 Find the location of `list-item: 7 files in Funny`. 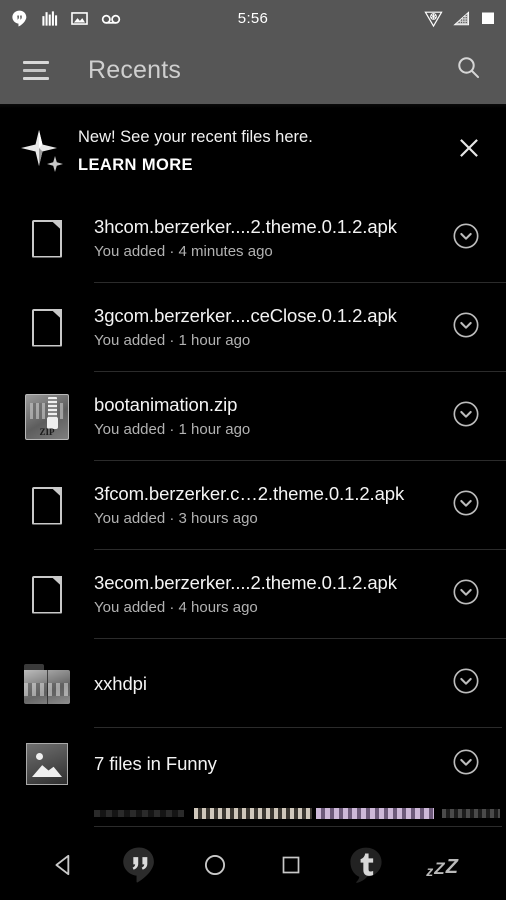

list-item: 7 files in Funny is located at coordinates (253, 764).